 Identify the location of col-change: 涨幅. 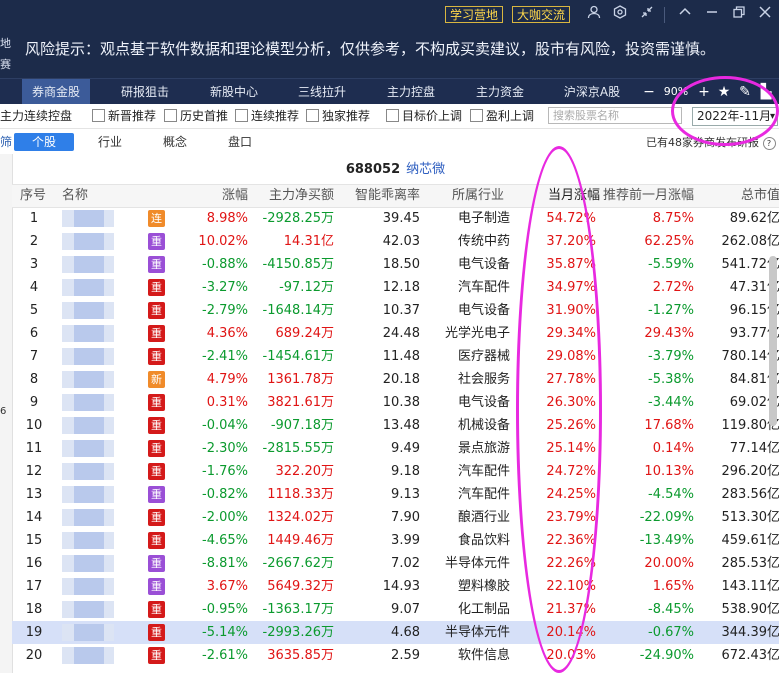
(215, 196).